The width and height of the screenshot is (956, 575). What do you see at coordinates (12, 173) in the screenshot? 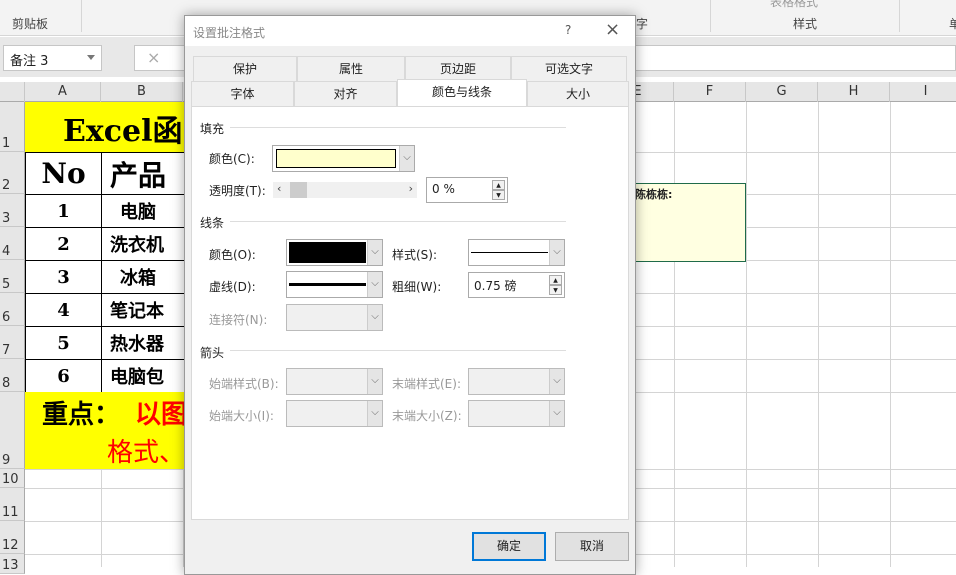
I see `row-header: 2` at bounding box center [12, 173].